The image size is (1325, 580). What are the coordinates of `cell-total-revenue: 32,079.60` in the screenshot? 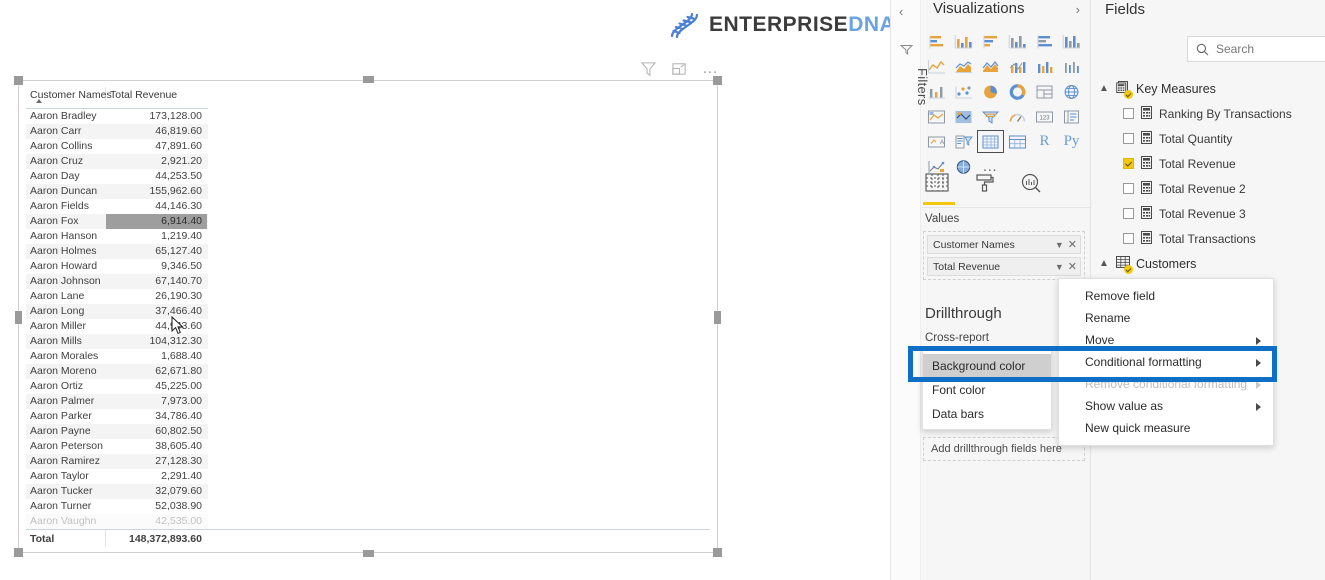 It's located at (156, 491).